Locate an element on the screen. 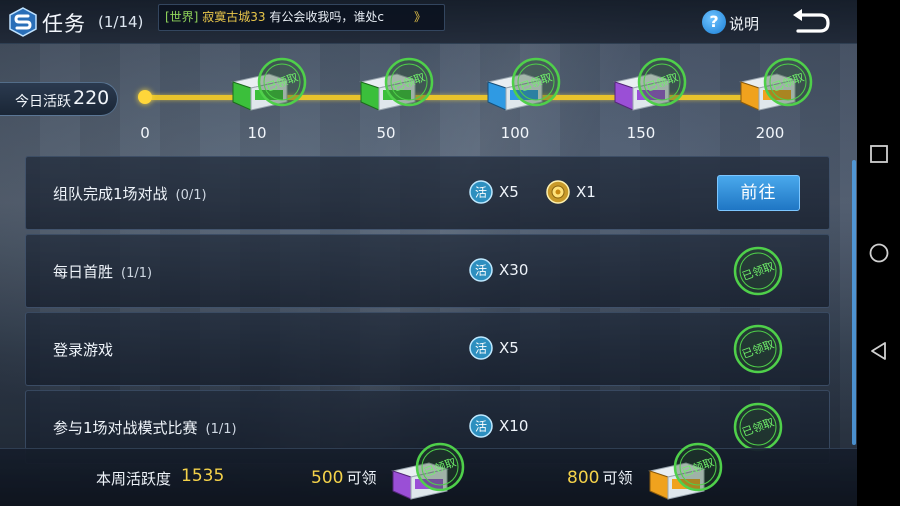 The height and width of the screenshot is (506, 900). back-icon is located at coordinates (811, 22).